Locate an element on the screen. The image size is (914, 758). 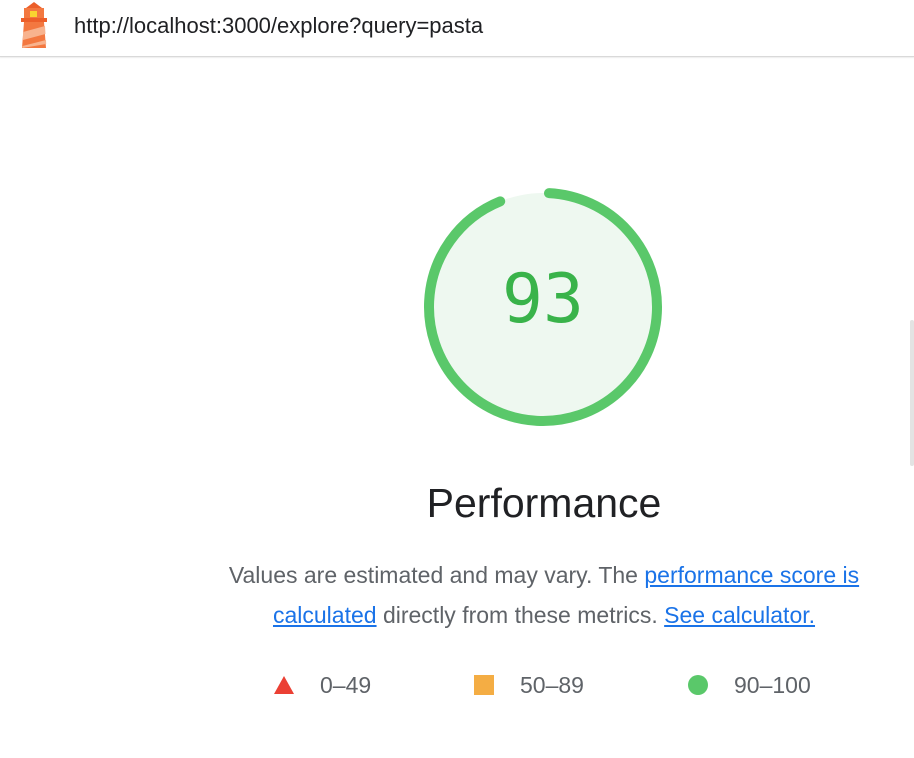
legend-item-pass: 90–100 is located at coordinates (749, 685).